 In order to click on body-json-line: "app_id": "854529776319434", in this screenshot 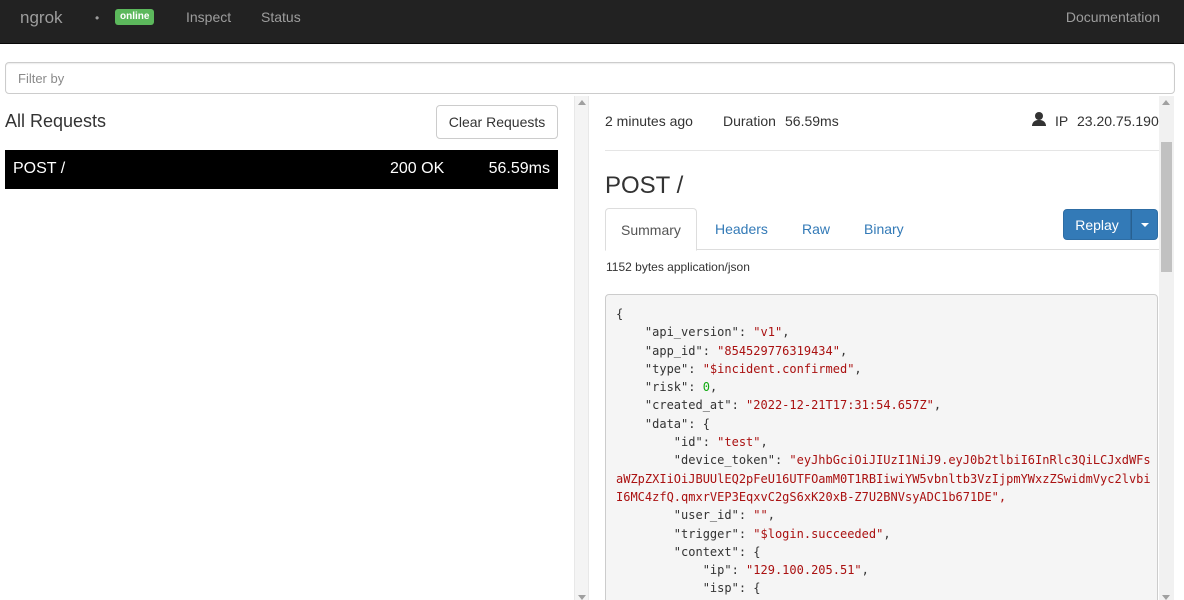, I will do `click(732, 350)`.